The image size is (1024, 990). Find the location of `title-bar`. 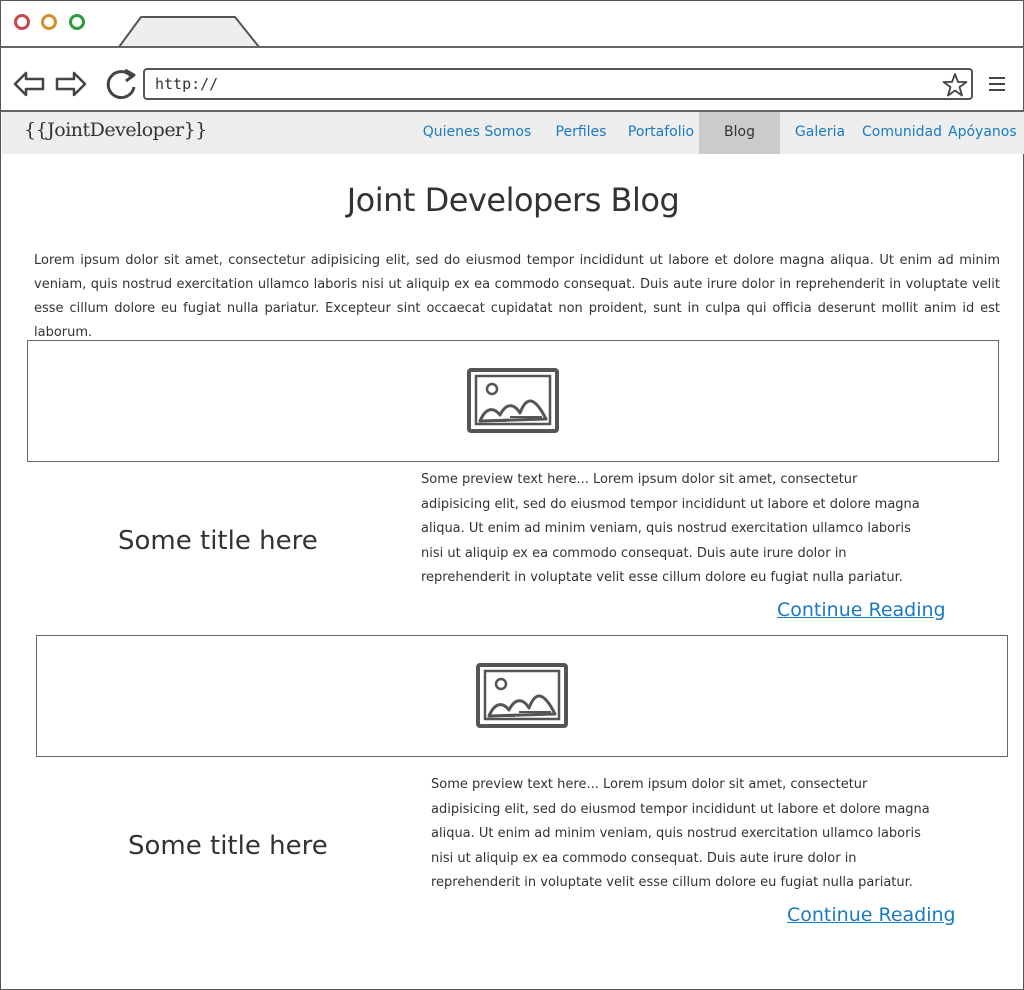

title-bar is located at coordinates (512, 24).